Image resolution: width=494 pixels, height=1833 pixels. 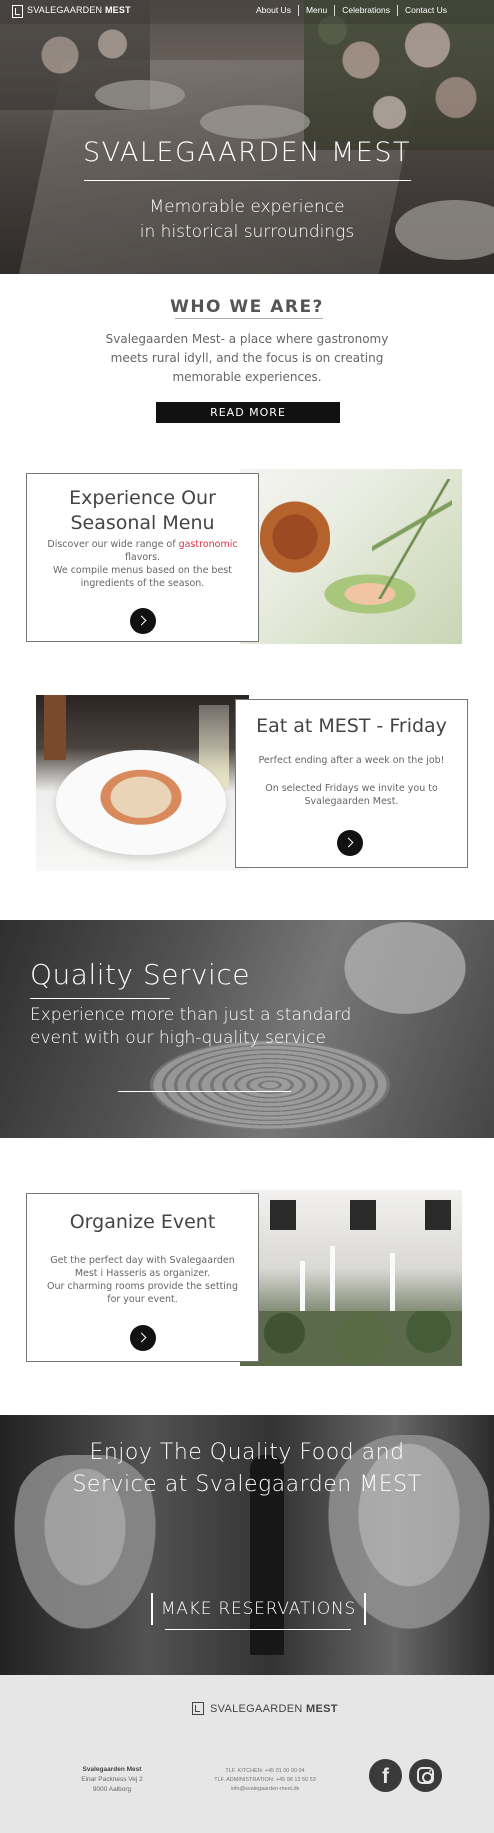 What do you see at coordinates (247, 207) in the screenshot?
I see `hero-subtitle-line1: Memorable experience` at bounding box center [247, 207].